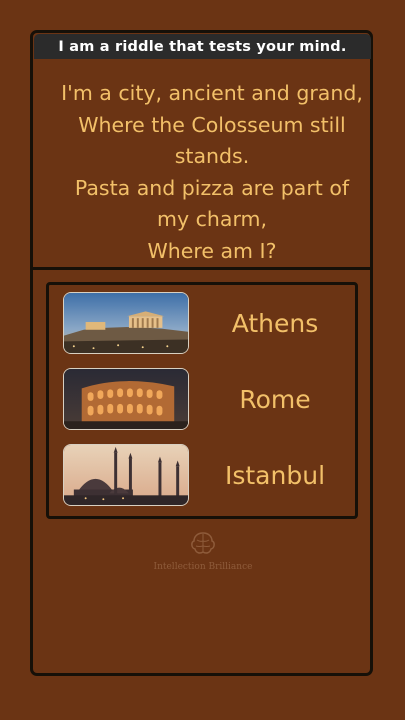 The image size is (405, 720). Describe the element at coordinates (126, 475) in the screenshot. I see `blue-mosque-photo` at that location.